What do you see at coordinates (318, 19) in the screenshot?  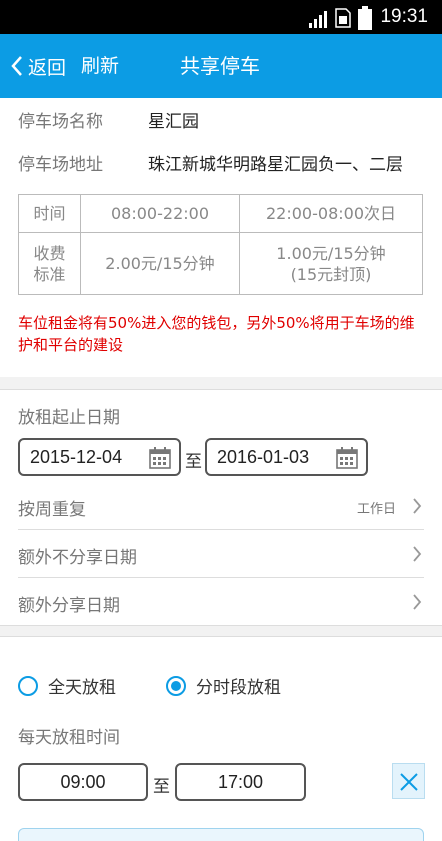 I see `signal-icon` at bounding box center [318, 19].